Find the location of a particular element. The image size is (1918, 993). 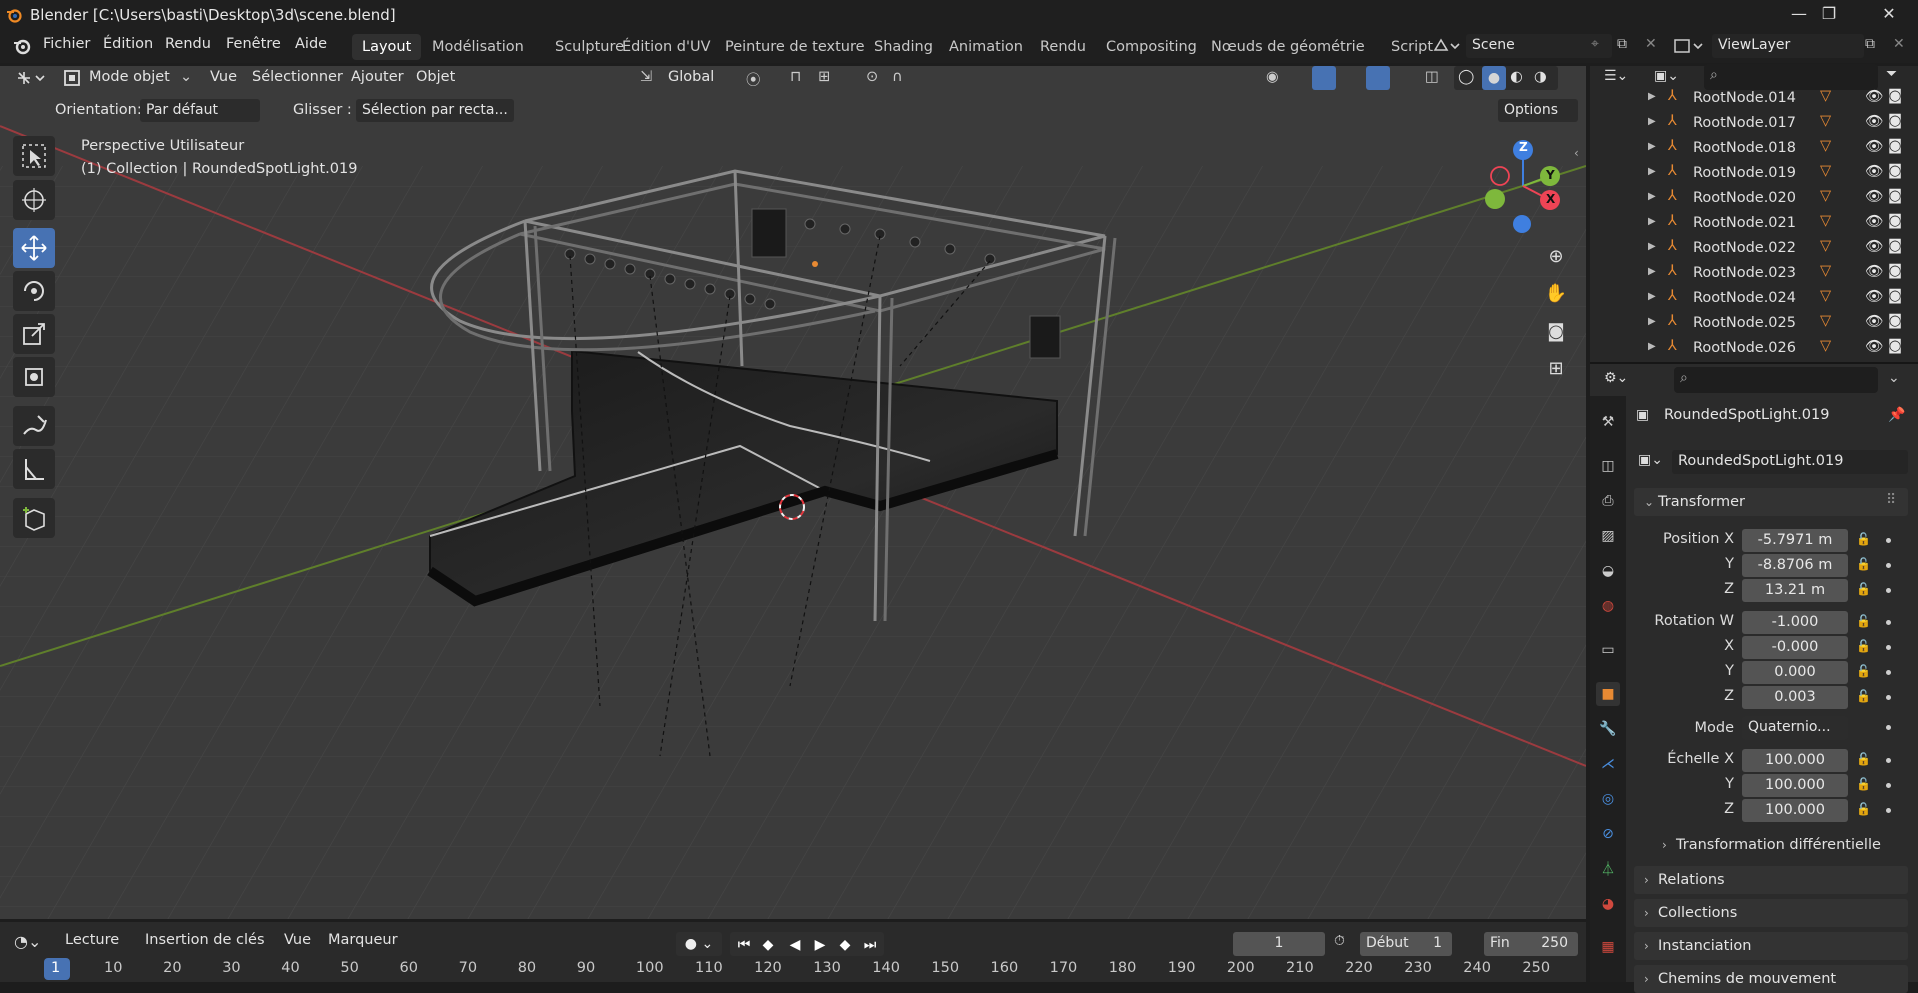

pin-scene-icon: ⌖ is located at coordinates (1595, 44).